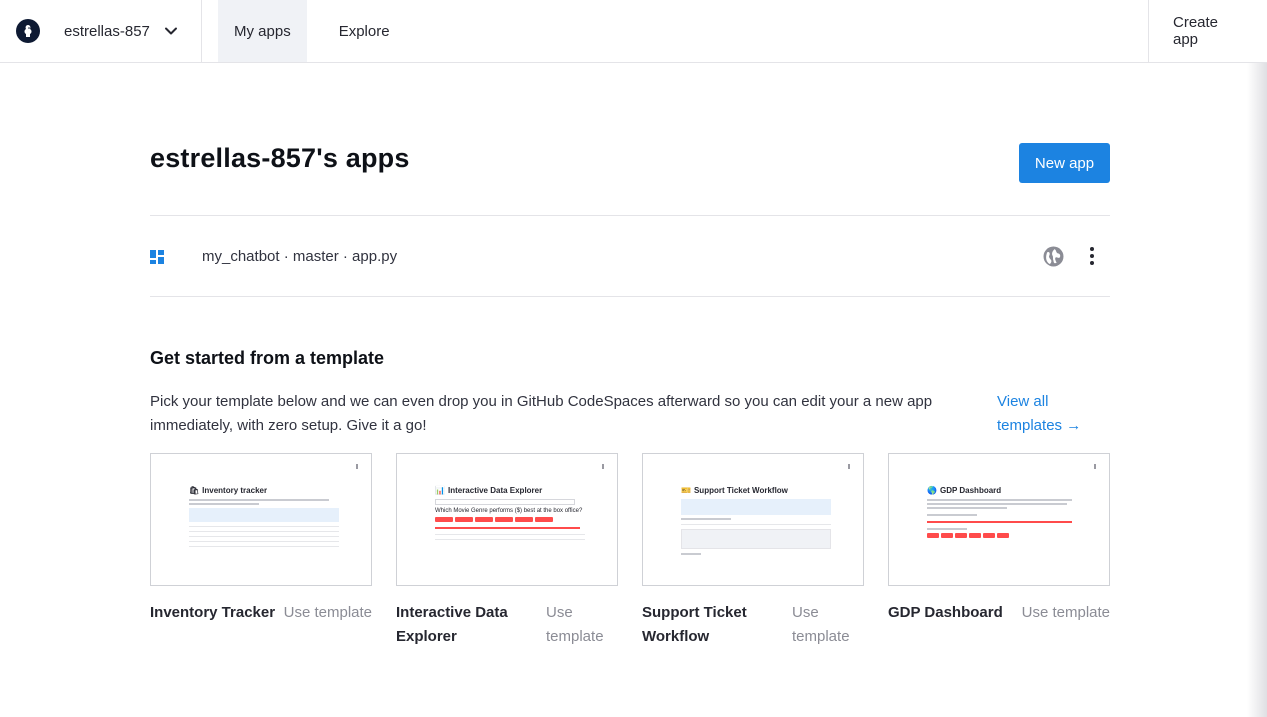 The height and width of the screenshot is (717, 1267). Describe the element at coordinates (107, 31) in the screenshot. I see `workspace-name: estrellas-857` at that location.